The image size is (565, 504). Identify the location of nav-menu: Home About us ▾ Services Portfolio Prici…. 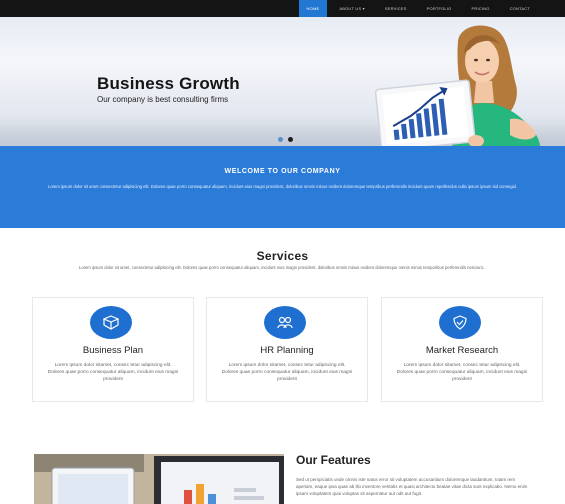
(418, 8).